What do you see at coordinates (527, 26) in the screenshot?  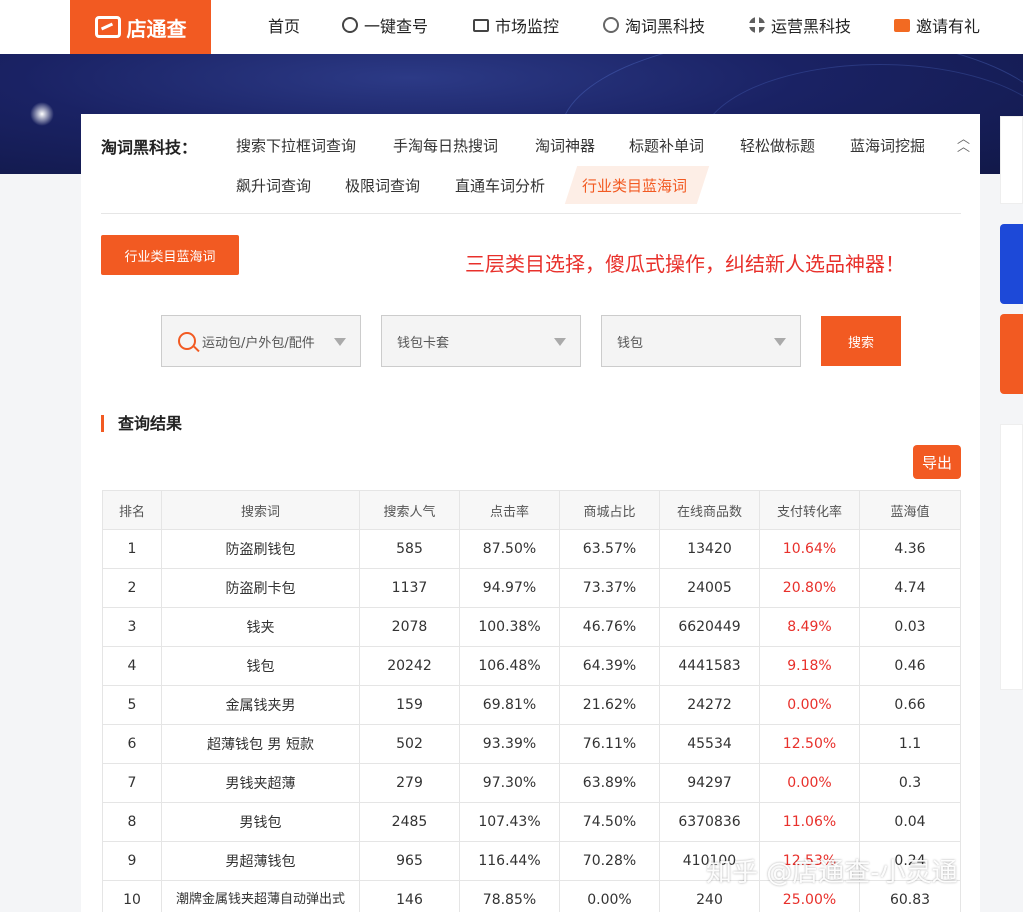 I see `nav-label: 市场监控` at bounding box center [527, 26].